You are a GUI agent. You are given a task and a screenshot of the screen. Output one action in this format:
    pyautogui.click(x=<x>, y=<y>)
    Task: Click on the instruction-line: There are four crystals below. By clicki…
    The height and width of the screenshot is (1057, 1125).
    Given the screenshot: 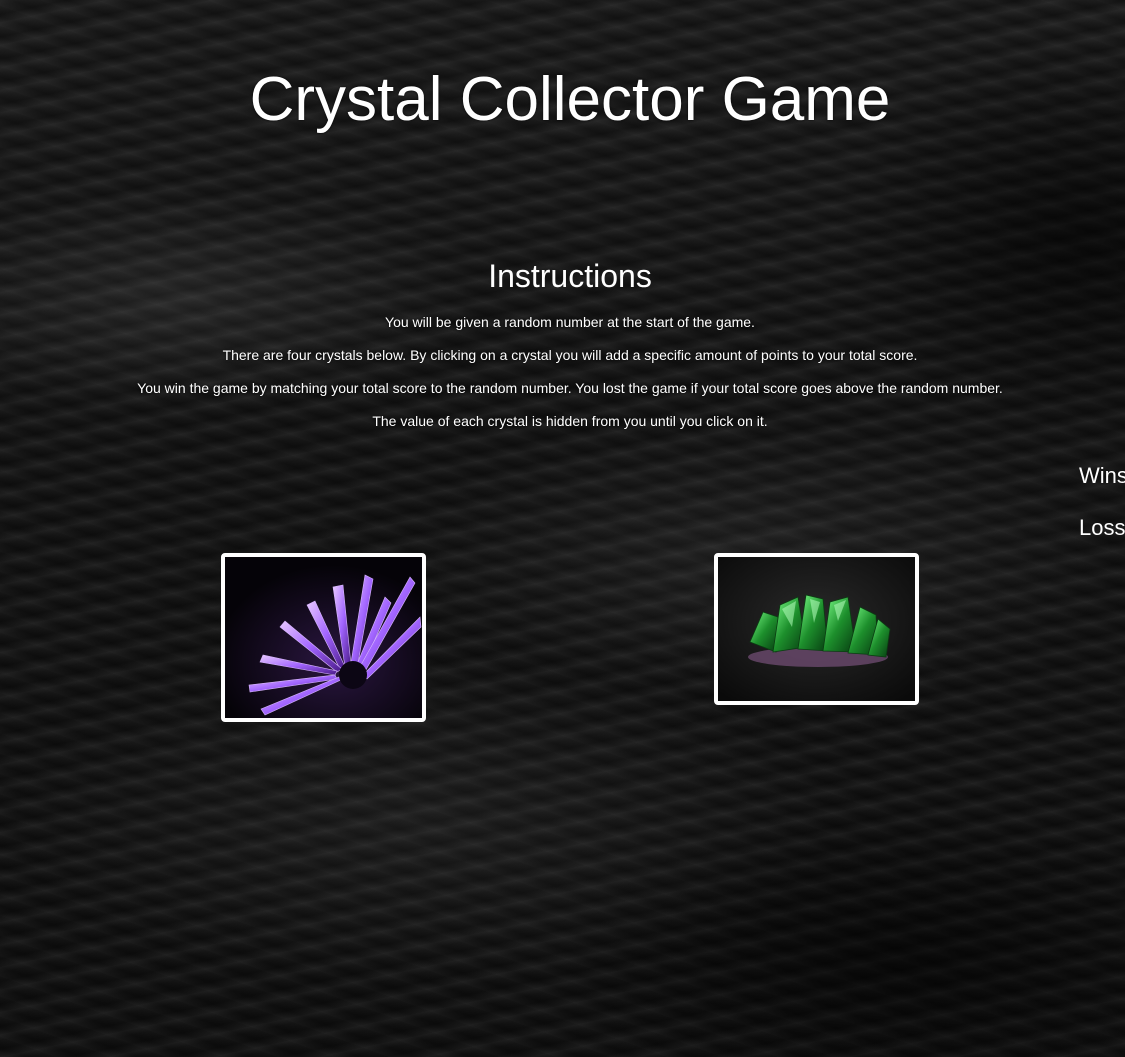 What is the action you would take?
    pyautogui.click(x=570, y=355)
    